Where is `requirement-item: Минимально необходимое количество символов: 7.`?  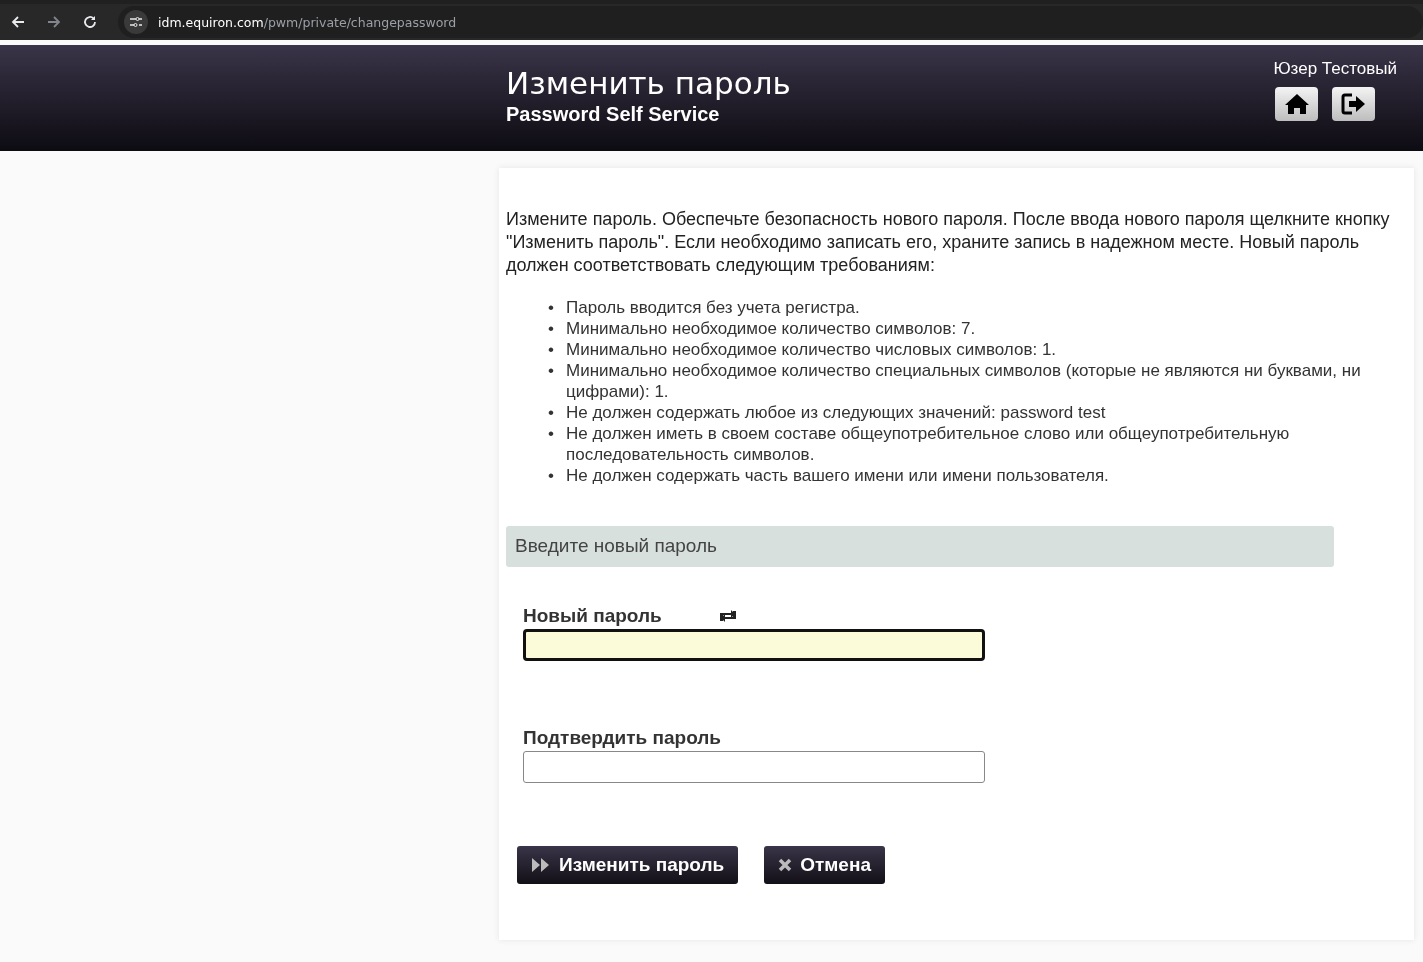
requirement-item: Минимально необходимое количество символов: 7. is located at coordinates (771, 328).